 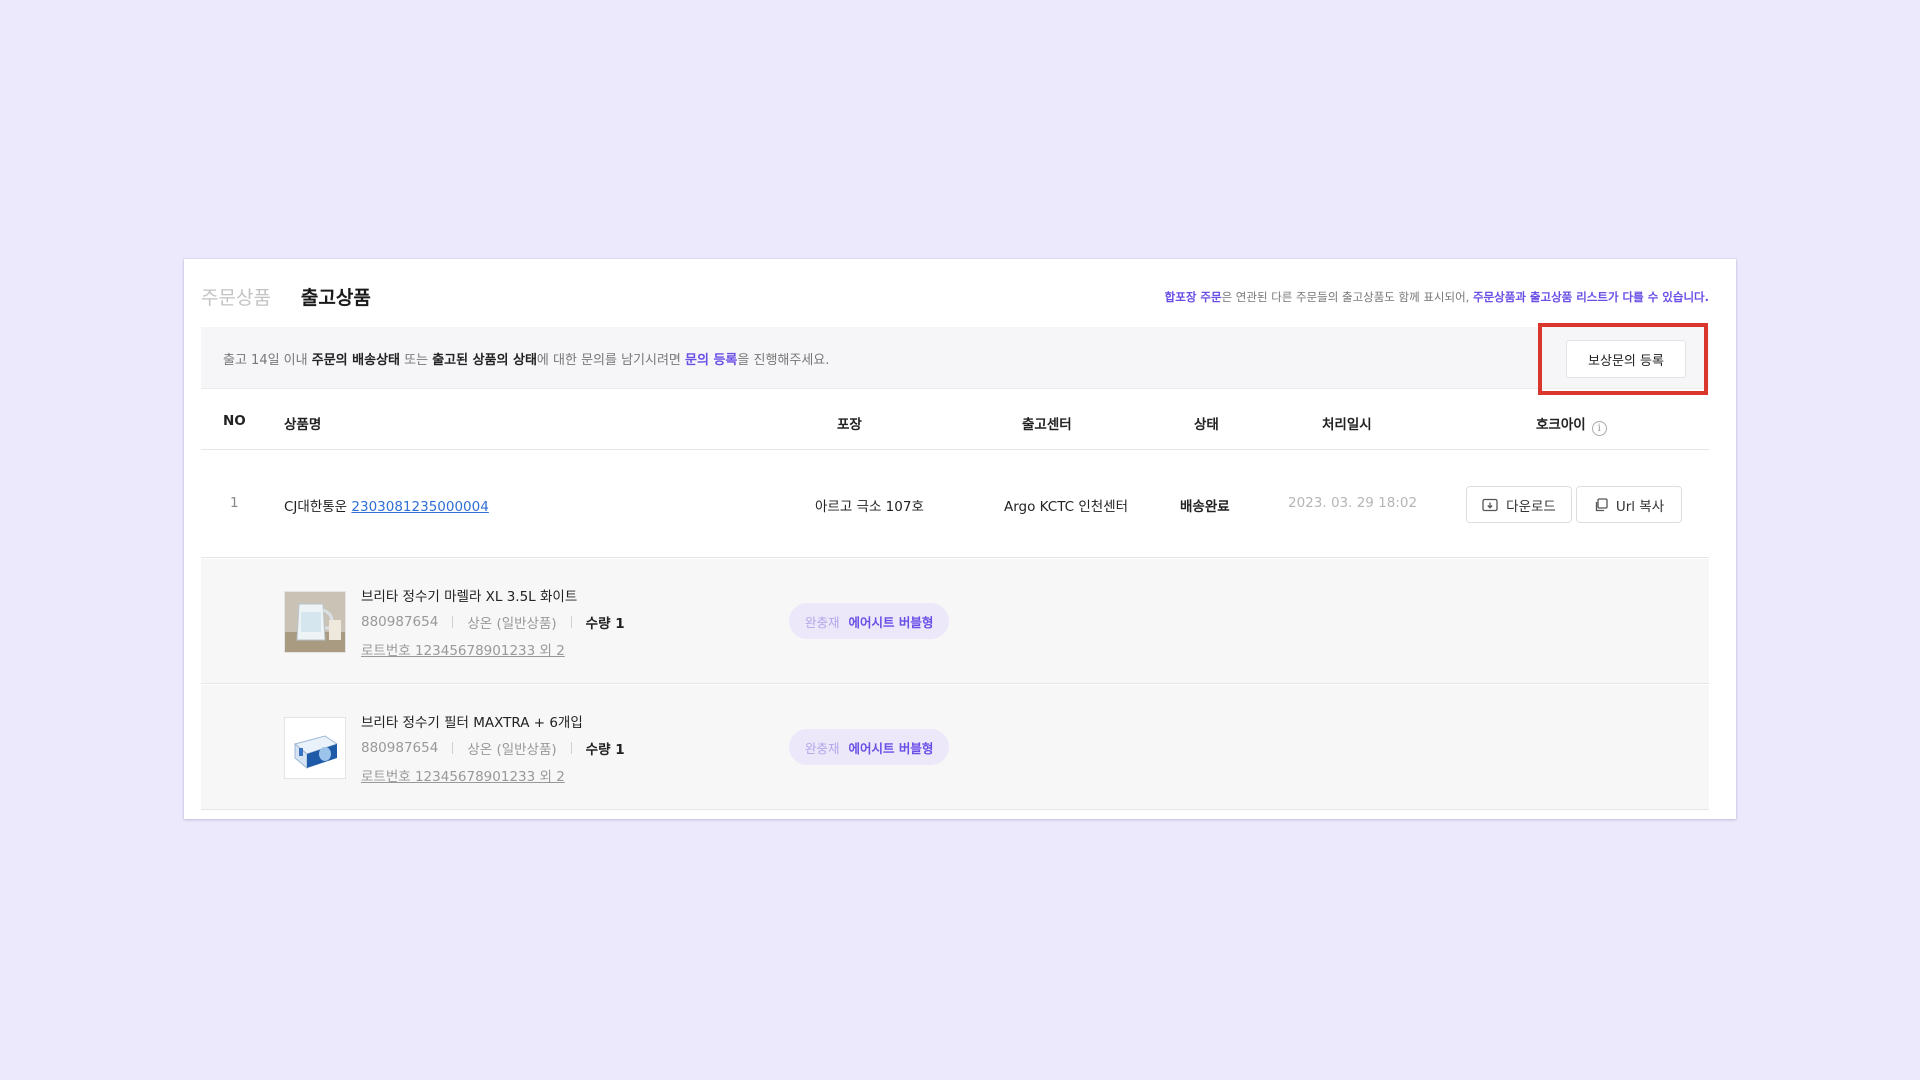 What do you see at coordinates (1206, 425) in the screenshot?
I see `col-status: 상태` at bounding box center [1206, 425].